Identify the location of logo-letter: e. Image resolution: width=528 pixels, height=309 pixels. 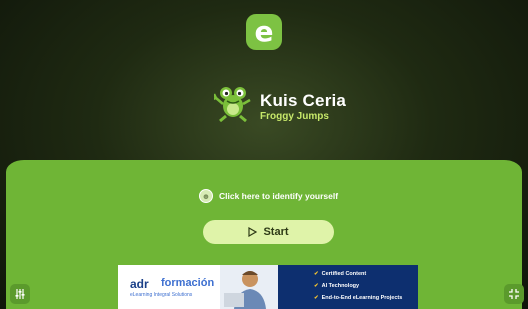
(264, 31).